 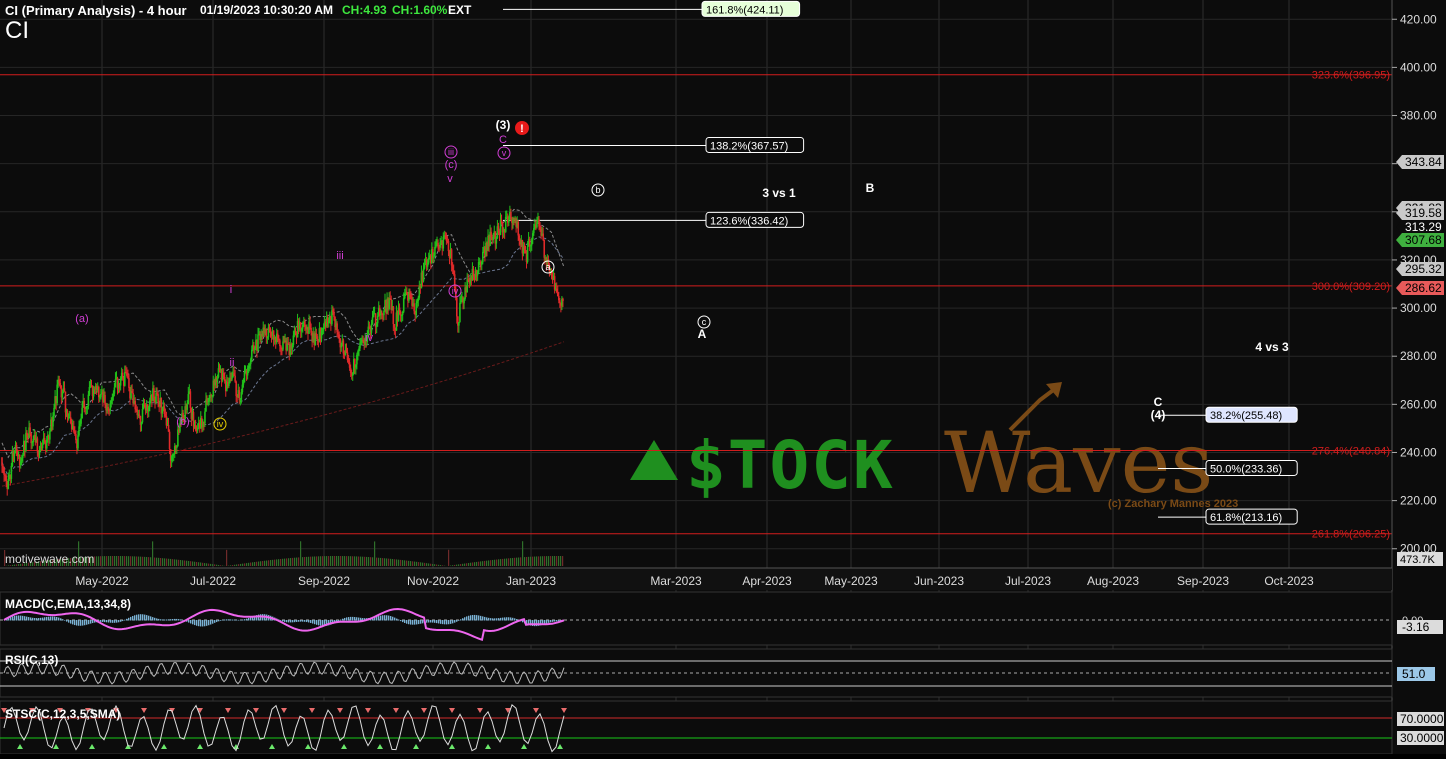 What do you see at coordinates (1422, 719) in the screenshot?
I see `stoch-upper-label: 70.0000` at bounding box center [1422, 719].